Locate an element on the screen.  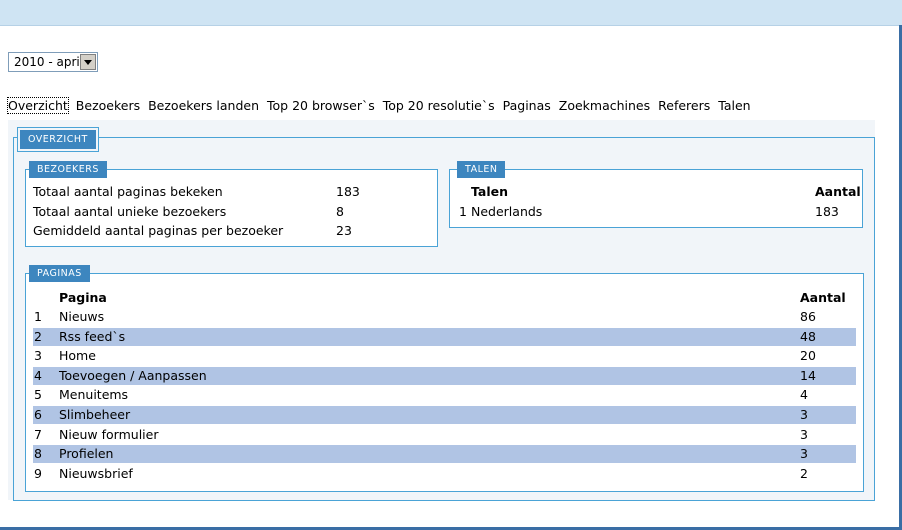
table-row: 1 Nieuws 86 is located at coordinates (444, 317).